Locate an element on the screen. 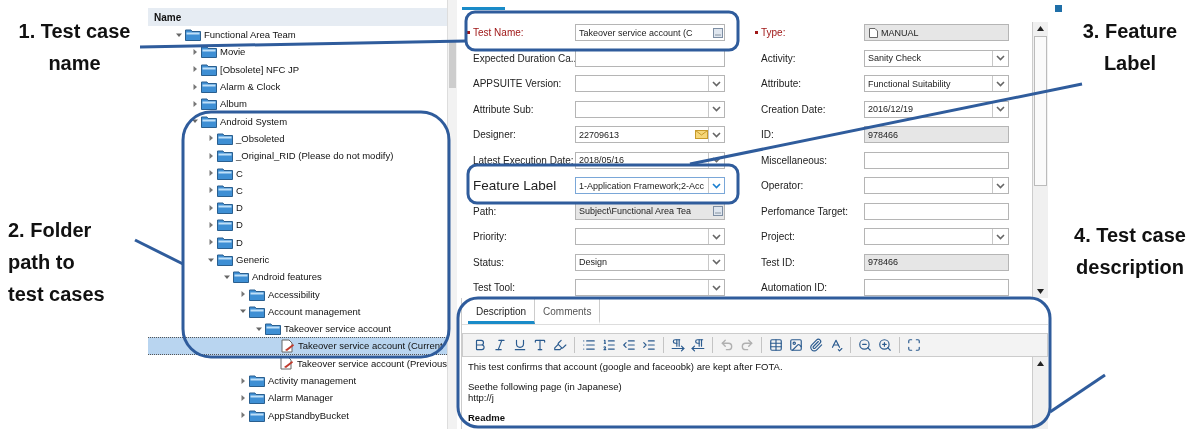 This screenshot has width=1200, height=429. highlight-icon is located at coordinates (560, 345).